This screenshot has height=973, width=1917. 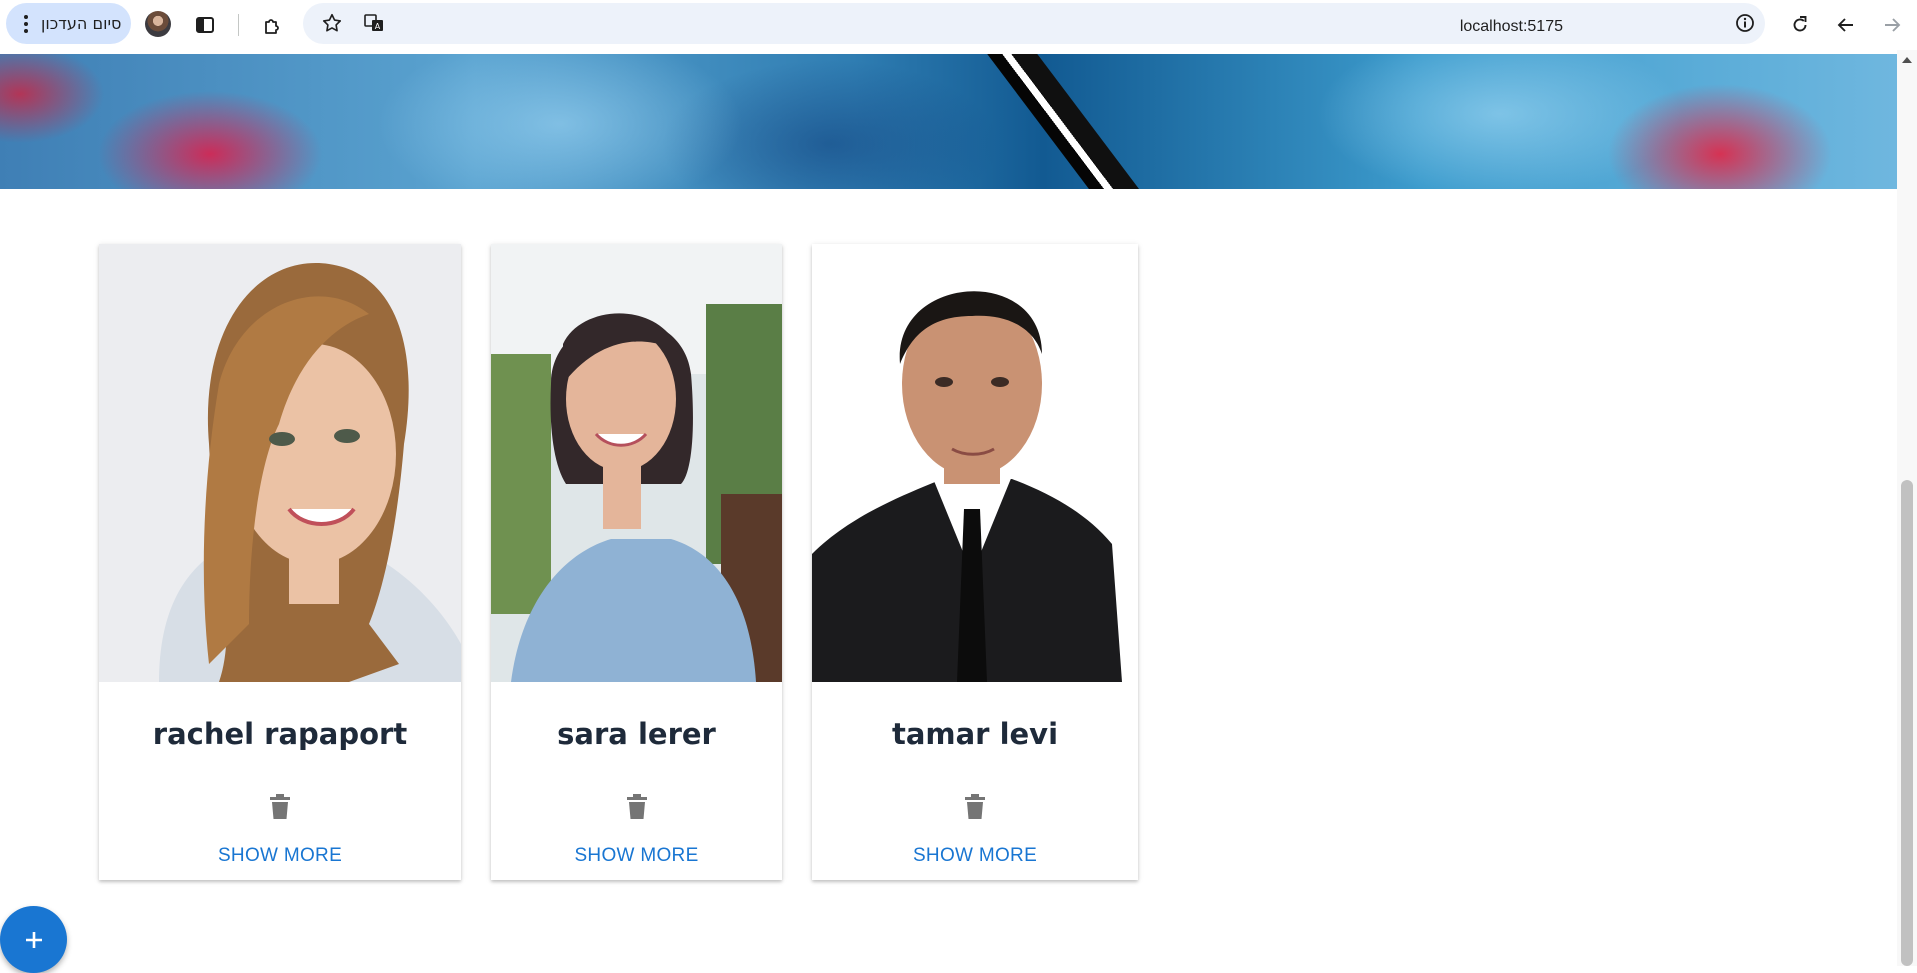 What do you see at coordinates (238, 25) in the screenshot?
I see `toolbar-divider` at bounding box center [238, 25].